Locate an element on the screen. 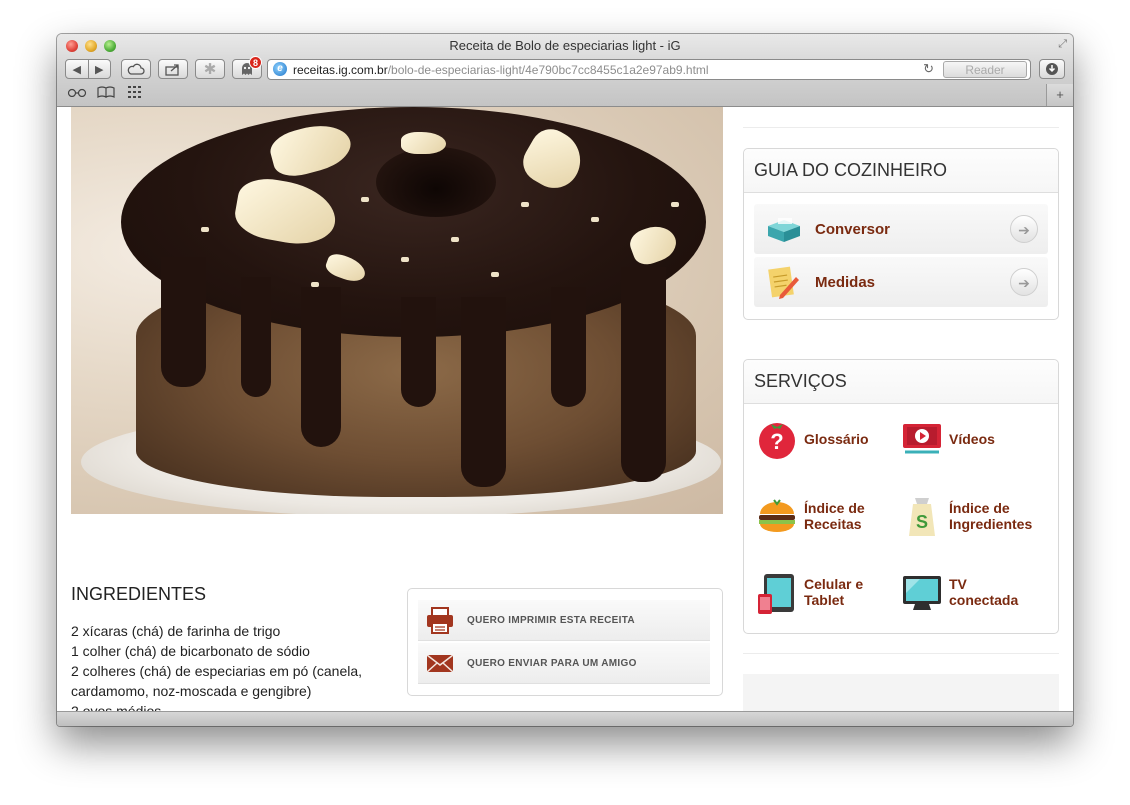 Image resolution: width=1130 pixels, height=805 pixels. service-videos: Vídeos is located at coordinates (976, 443).